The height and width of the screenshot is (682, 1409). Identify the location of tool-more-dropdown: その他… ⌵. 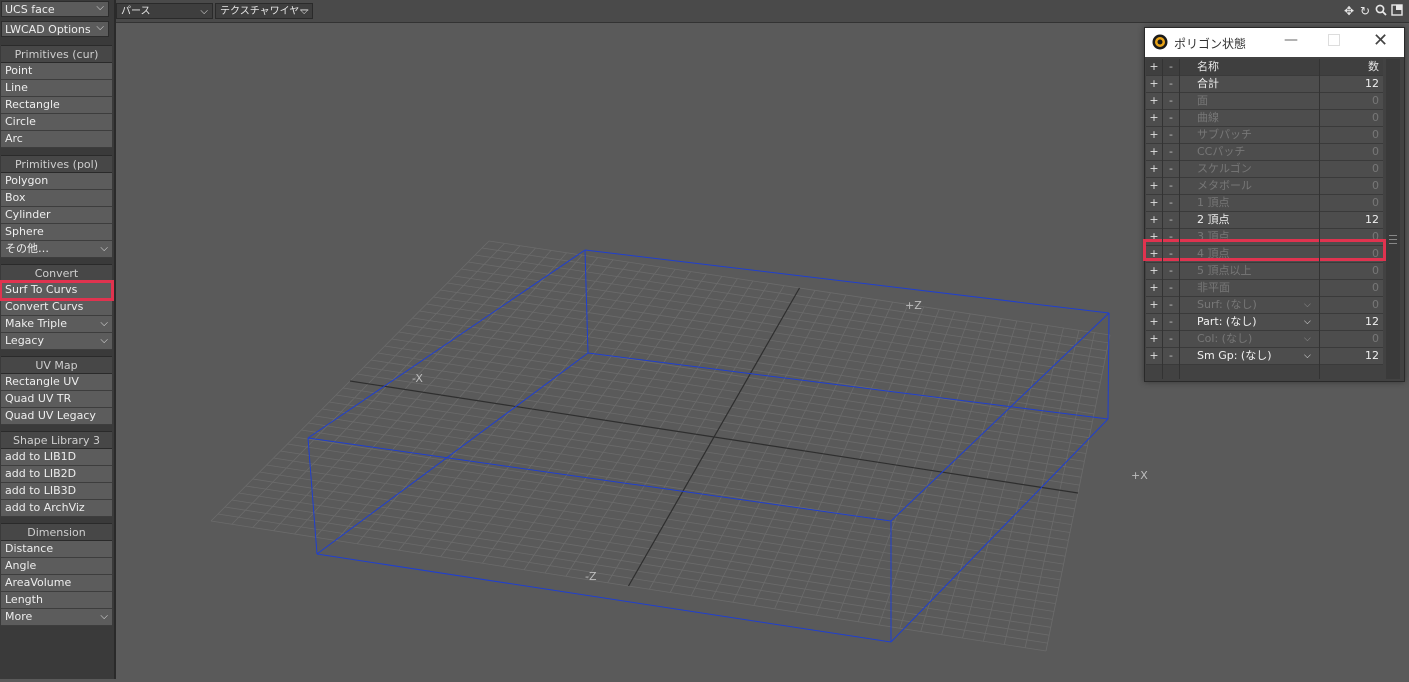
(56, 249).